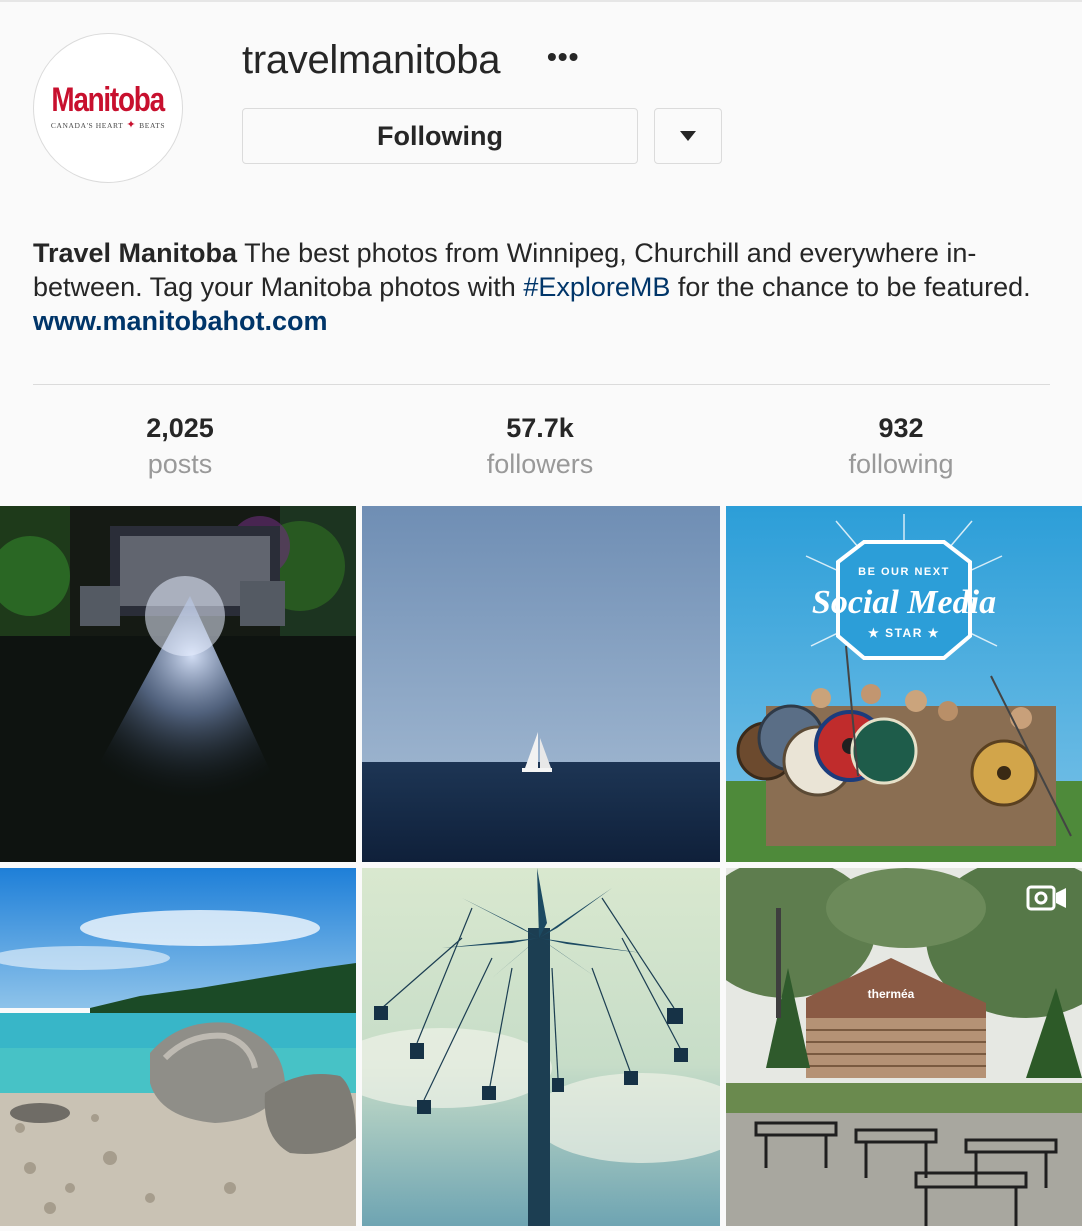 Image resolution: width=1082 pixels, height=1231 pixels. Describe the element at coordinates (904, 684) in the screenshot. I see `post-thumbnail-social-media-star: BE OUR NEXT Social Media ★ STAR ★` at that location.